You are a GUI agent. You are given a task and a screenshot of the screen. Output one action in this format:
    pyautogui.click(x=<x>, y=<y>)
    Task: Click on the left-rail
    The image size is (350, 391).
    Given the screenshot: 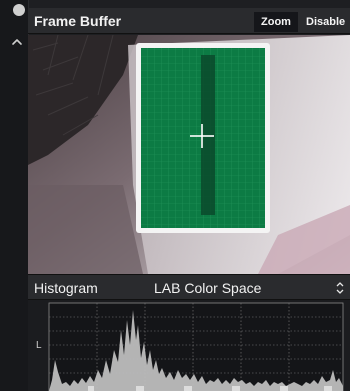 What is the action you would take?
    pyautogui.click(x=14, y=195)
    